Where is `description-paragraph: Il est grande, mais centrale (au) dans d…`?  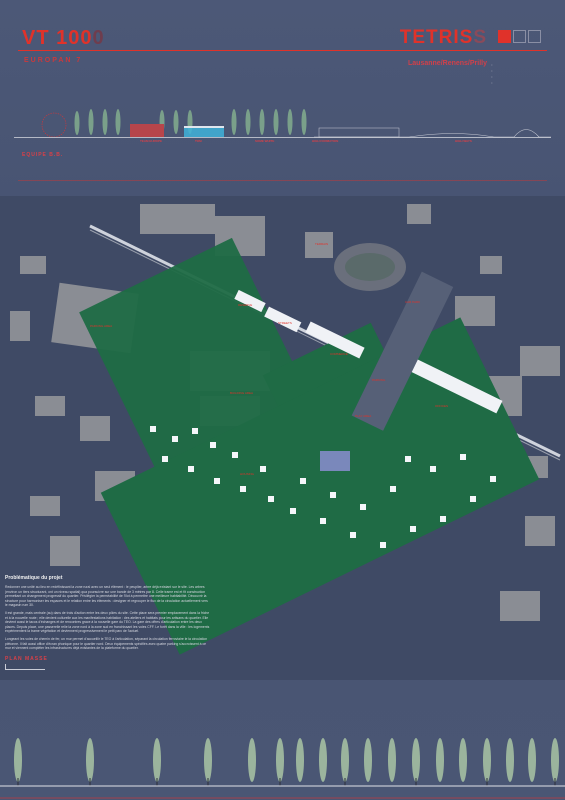 description-paragraph: Il est grande, mais centrale (au) dans d… is located at coordinates (107, 622).